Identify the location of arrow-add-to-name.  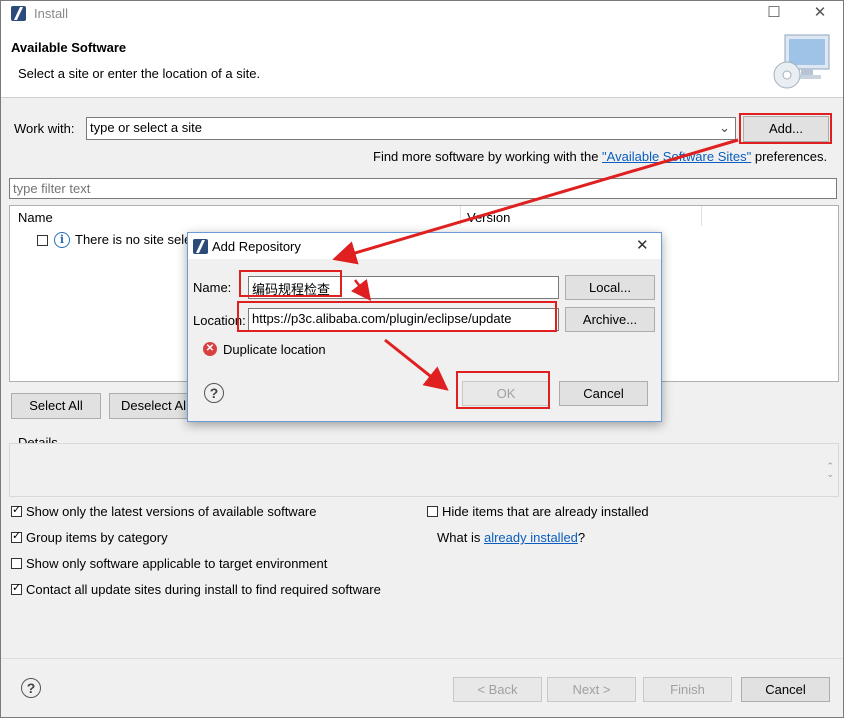
(535, 201).